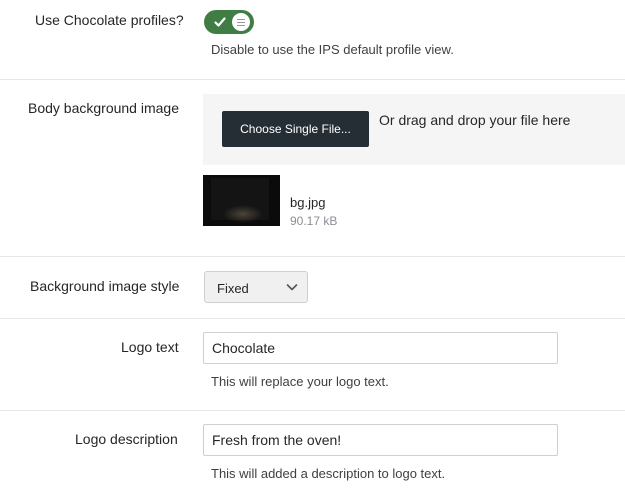  What do you see at coordinates (300, 381) in the screenshot?
I see `logo-text-description: This will replace your logo text.` at bounding box center [300, 381].